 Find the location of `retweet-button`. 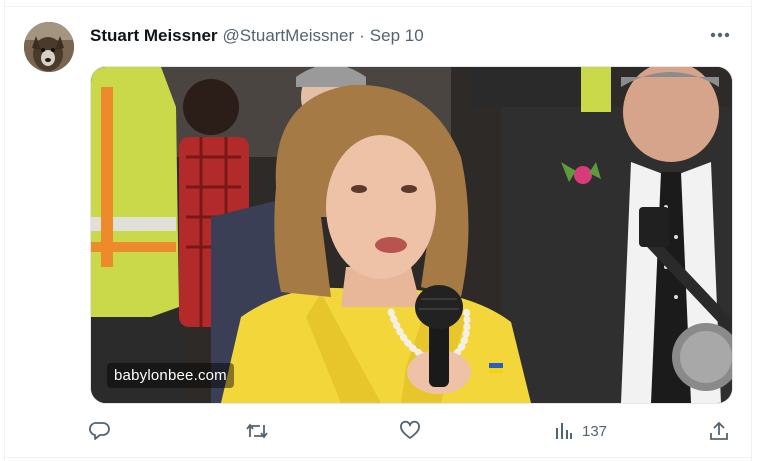

retweet-button is located at coordinates (257, 431).